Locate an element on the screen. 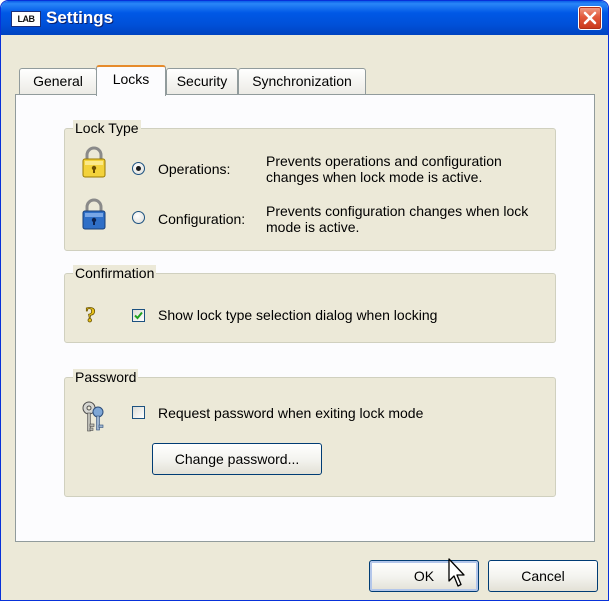 This screenshot has width=609, height=601. blue-padlock-icon is located at coordinates (94, 214).